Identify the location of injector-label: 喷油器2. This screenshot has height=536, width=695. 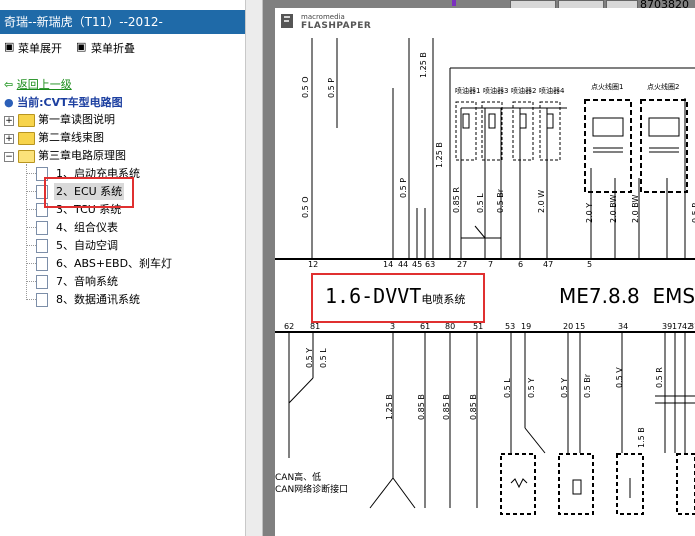
(524, 91).